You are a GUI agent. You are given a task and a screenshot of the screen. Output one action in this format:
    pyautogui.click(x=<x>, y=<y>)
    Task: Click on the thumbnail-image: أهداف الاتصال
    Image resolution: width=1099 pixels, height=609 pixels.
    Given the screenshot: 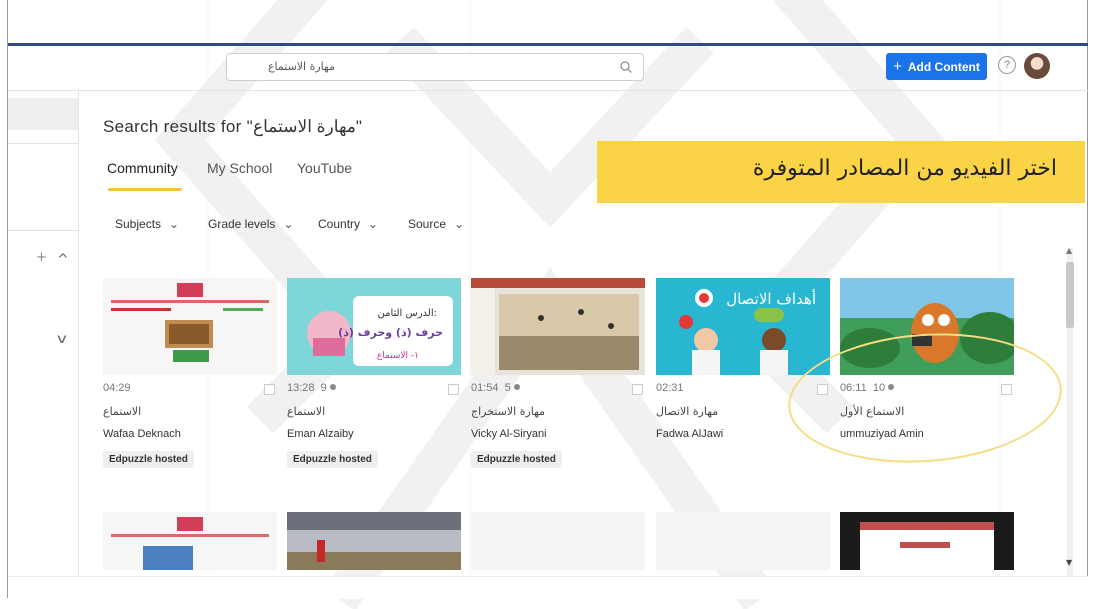 What is the action you would take?
    pyautogui.click(x=743, y=326)
    